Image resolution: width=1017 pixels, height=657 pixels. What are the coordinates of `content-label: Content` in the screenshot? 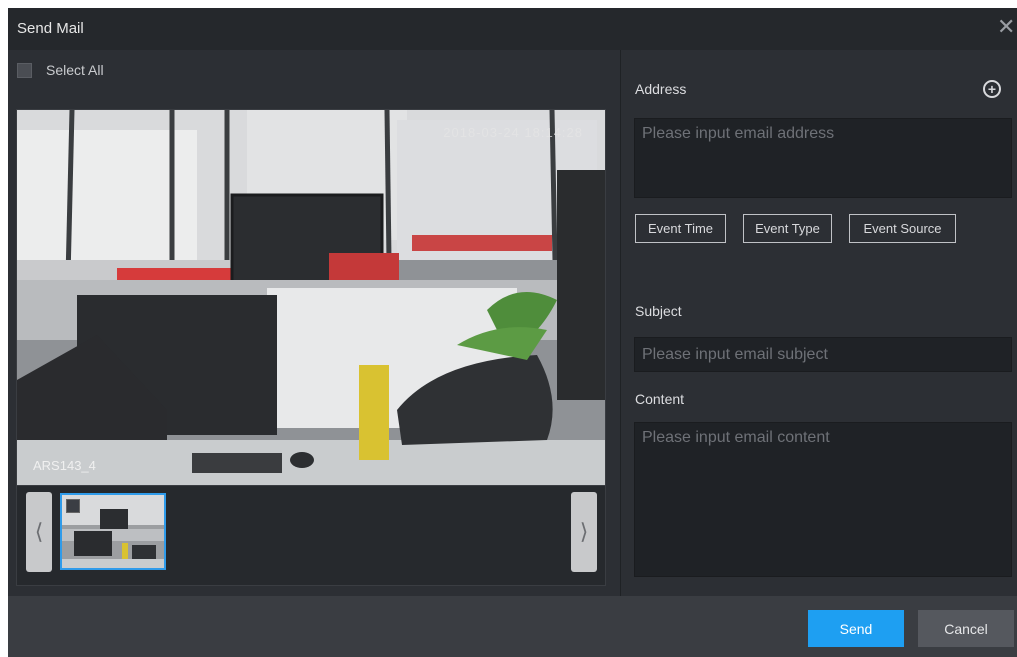 It's located at (660, 399).